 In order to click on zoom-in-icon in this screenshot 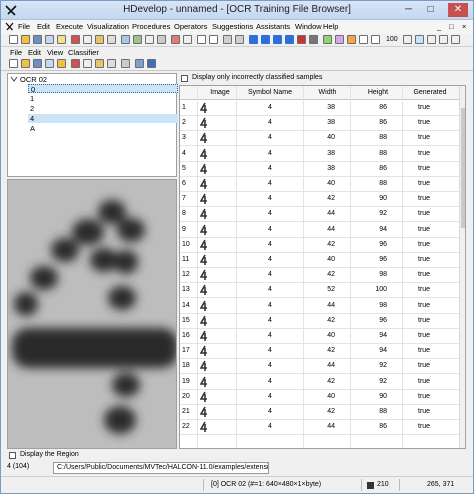, I will do `click(239, 39)`.